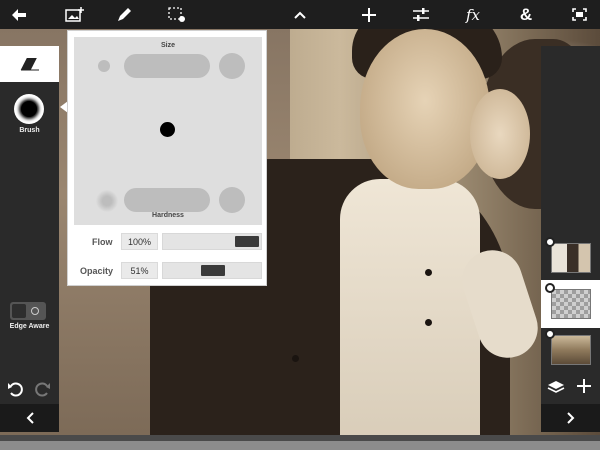 The image size is (600, 450). I want to click on selection-settings-icon, so click(177, 14).